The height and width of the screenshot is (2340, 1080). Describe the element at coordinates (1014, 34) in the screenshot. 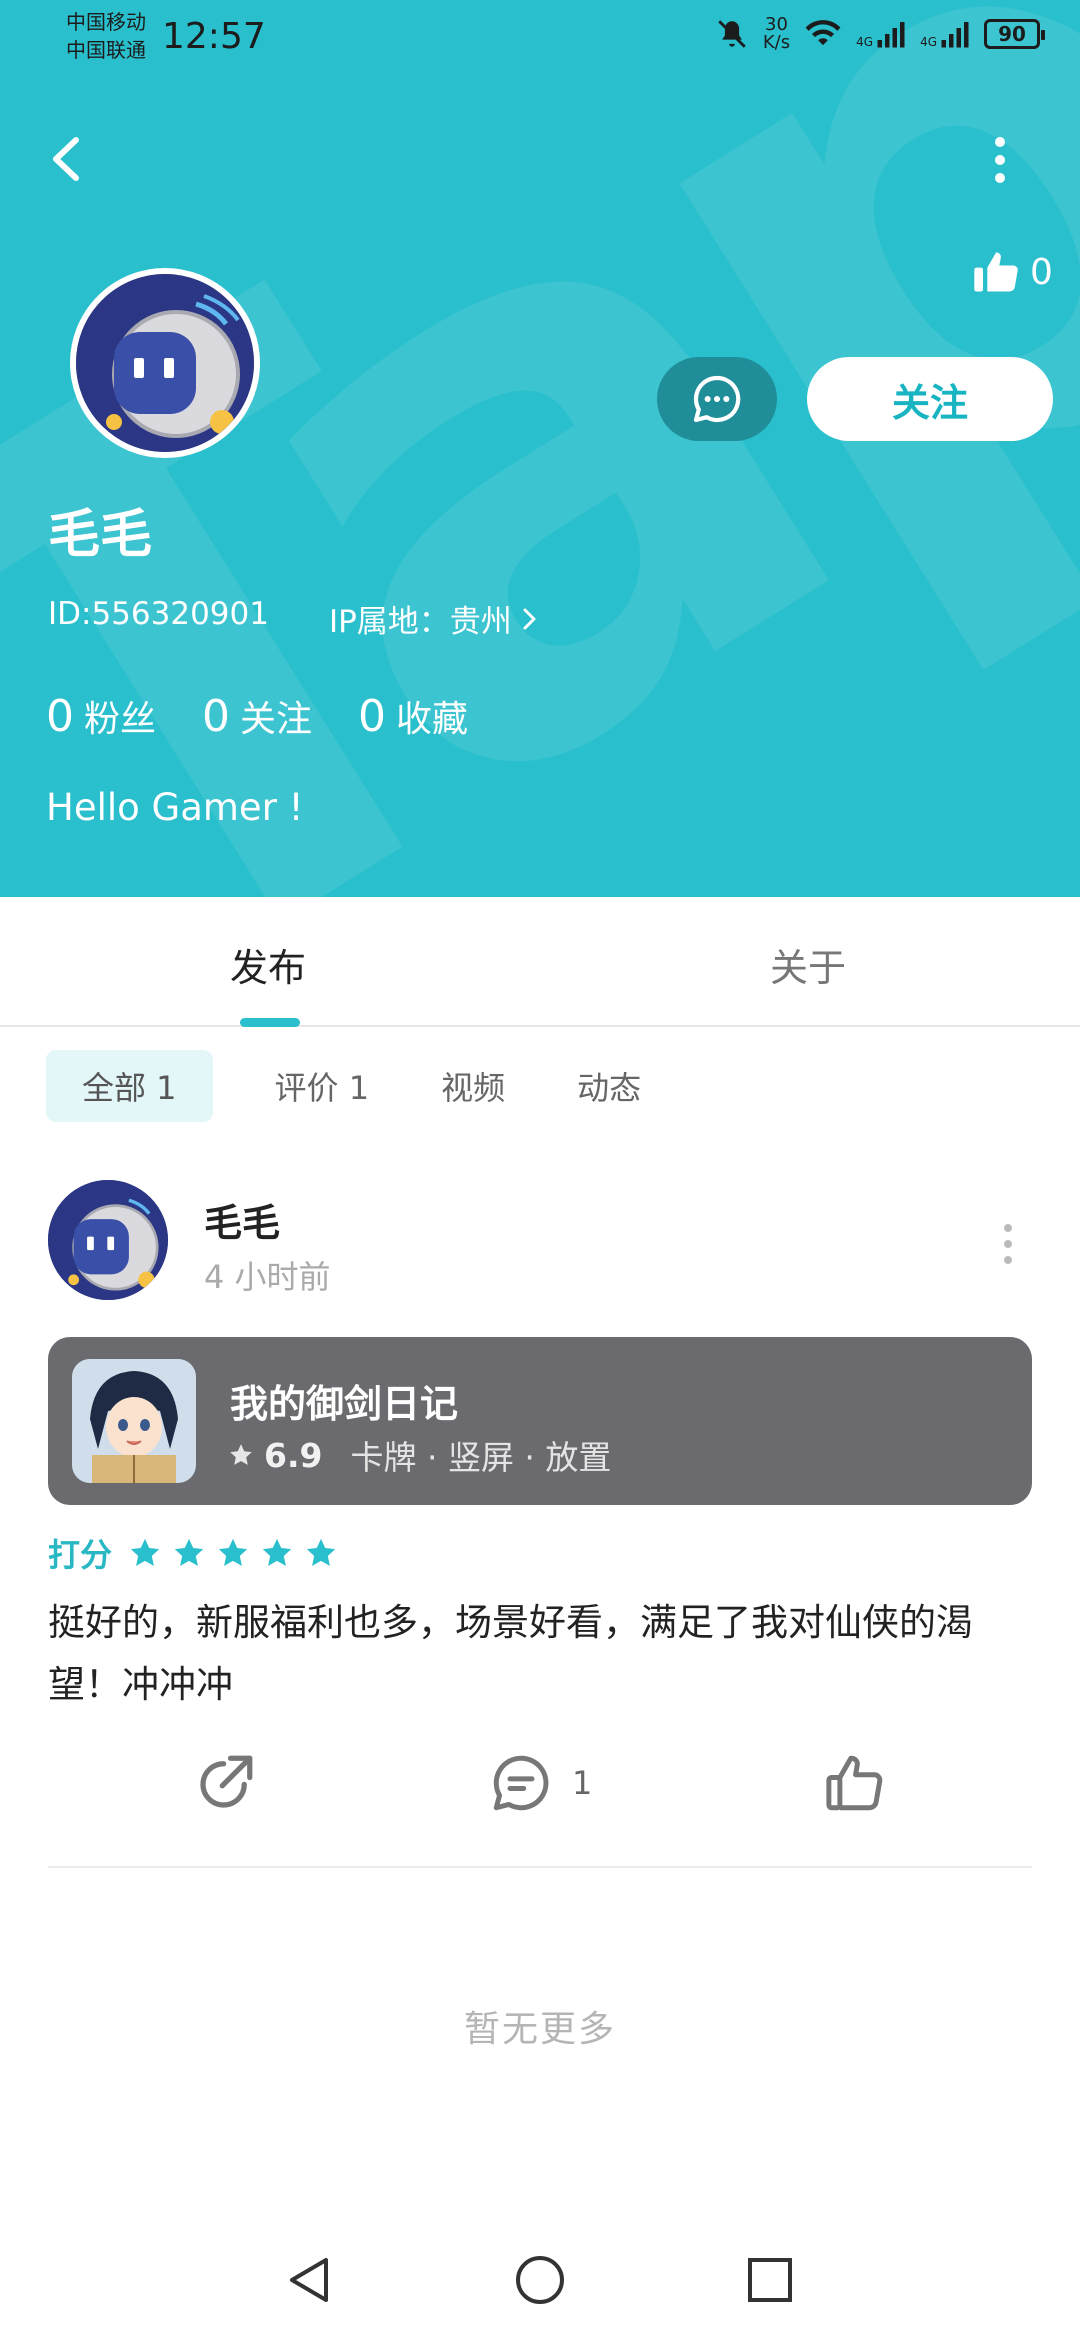

I see `battery-indicator: 90` at that location.